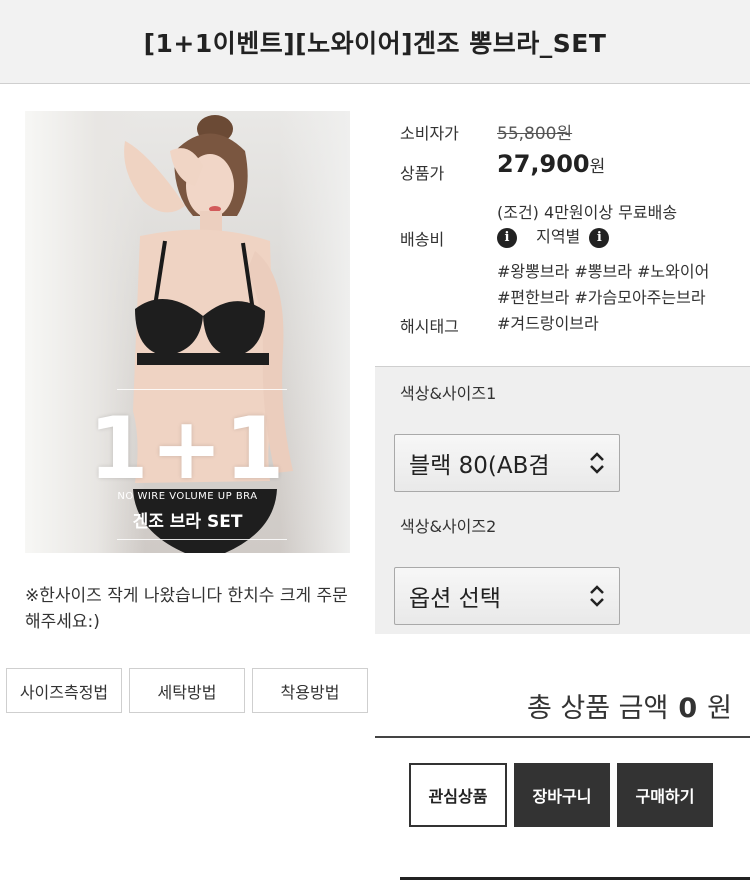  I want to click on option1-select: 블랙 80(AB겸, so click(507, 463).